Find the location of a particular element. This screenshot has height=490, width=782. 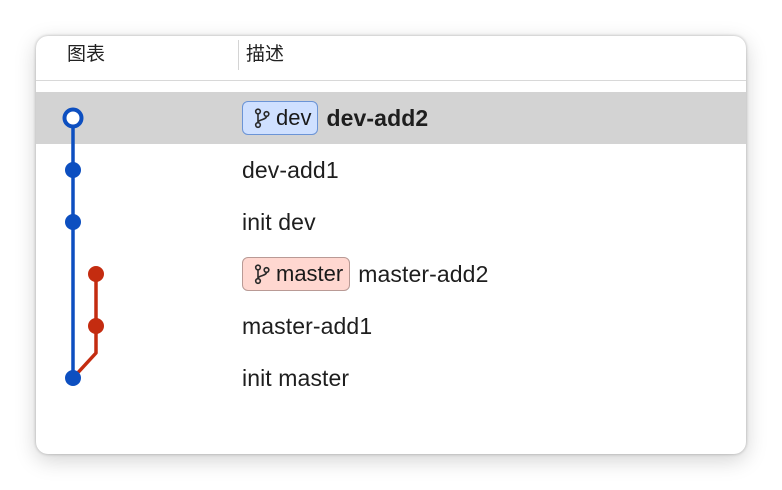

commit-message: init dev is located at coordinates (279, 221).